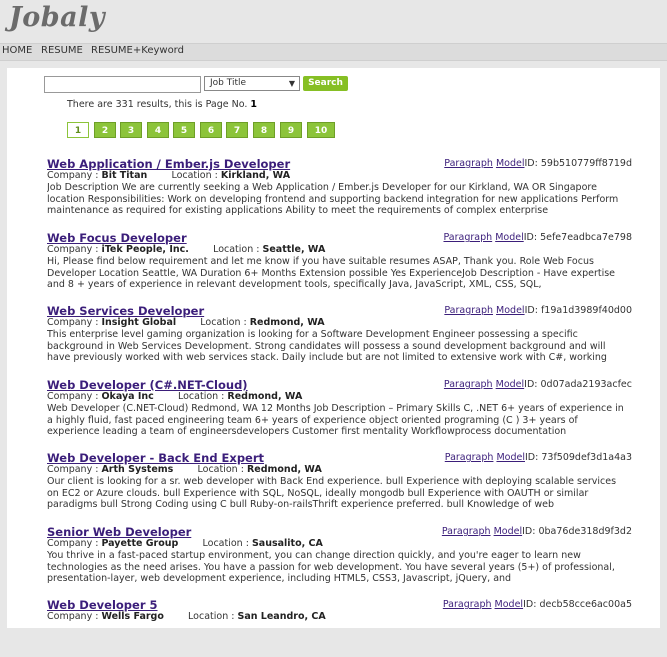  I want to click on top-nav: HOME RESUME RESUME+Keyword, so click(333, 52).